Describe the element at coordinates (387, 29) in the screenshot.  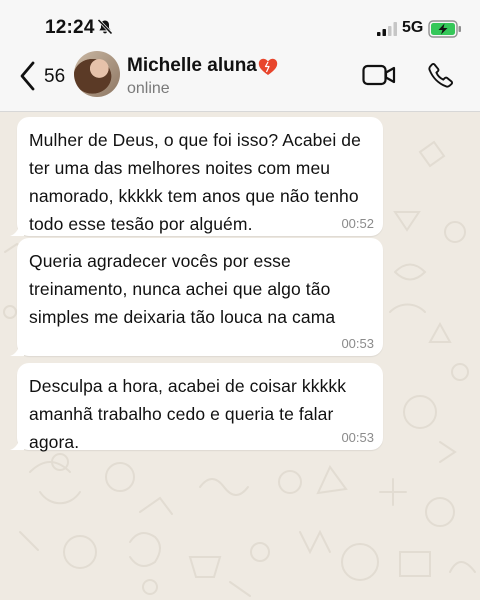
I see `signal-bars-icon` at that location.